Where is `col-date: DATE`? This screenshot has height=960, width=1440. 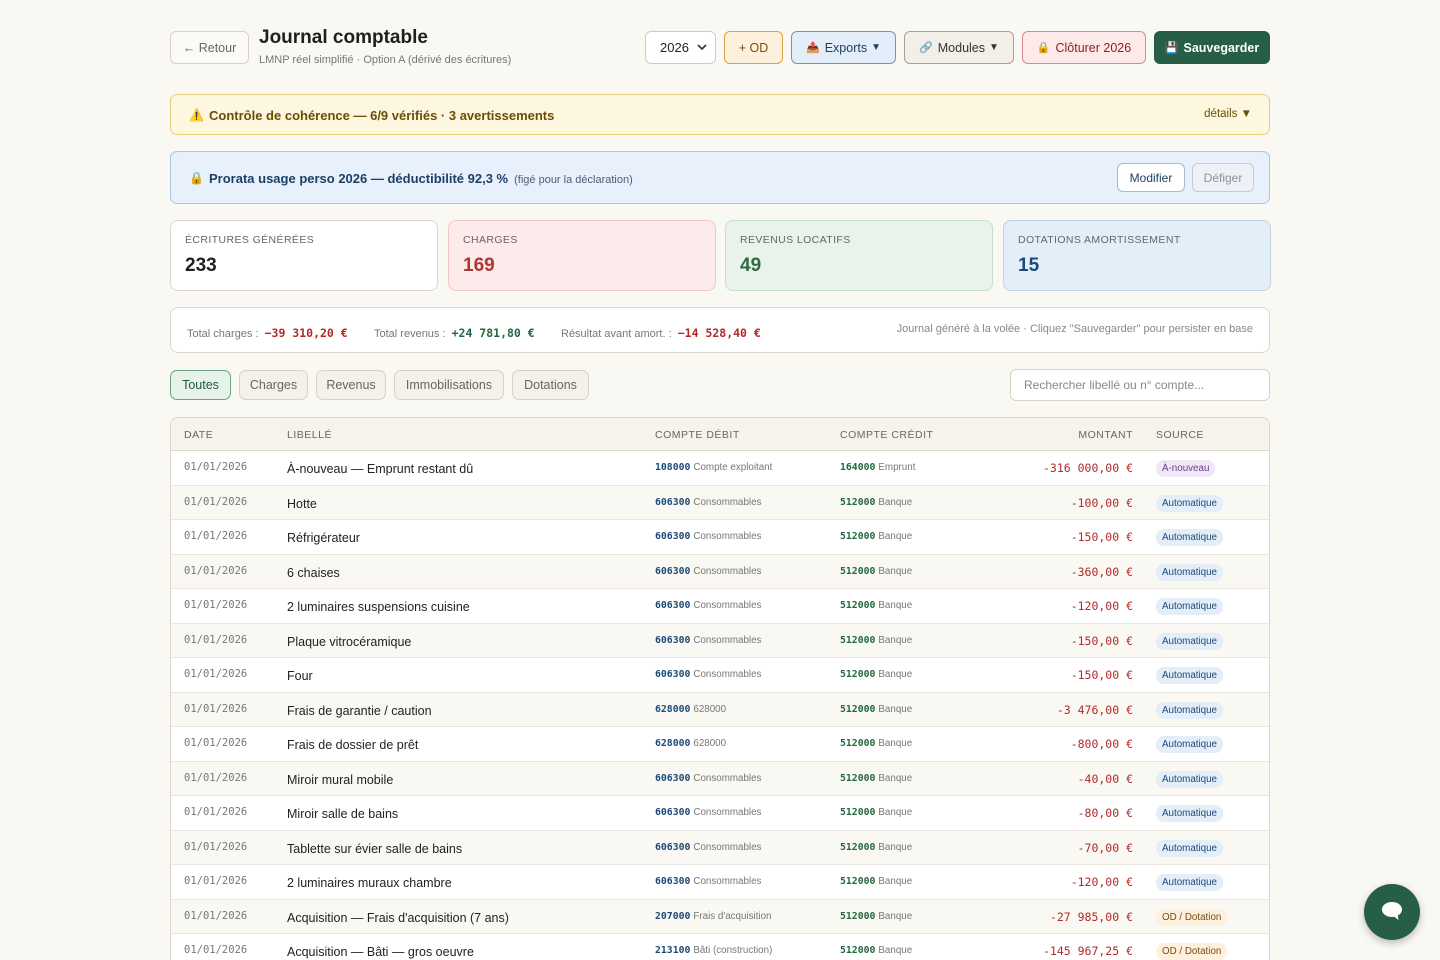 col-date: DATE is located at coordinates (198, 435).